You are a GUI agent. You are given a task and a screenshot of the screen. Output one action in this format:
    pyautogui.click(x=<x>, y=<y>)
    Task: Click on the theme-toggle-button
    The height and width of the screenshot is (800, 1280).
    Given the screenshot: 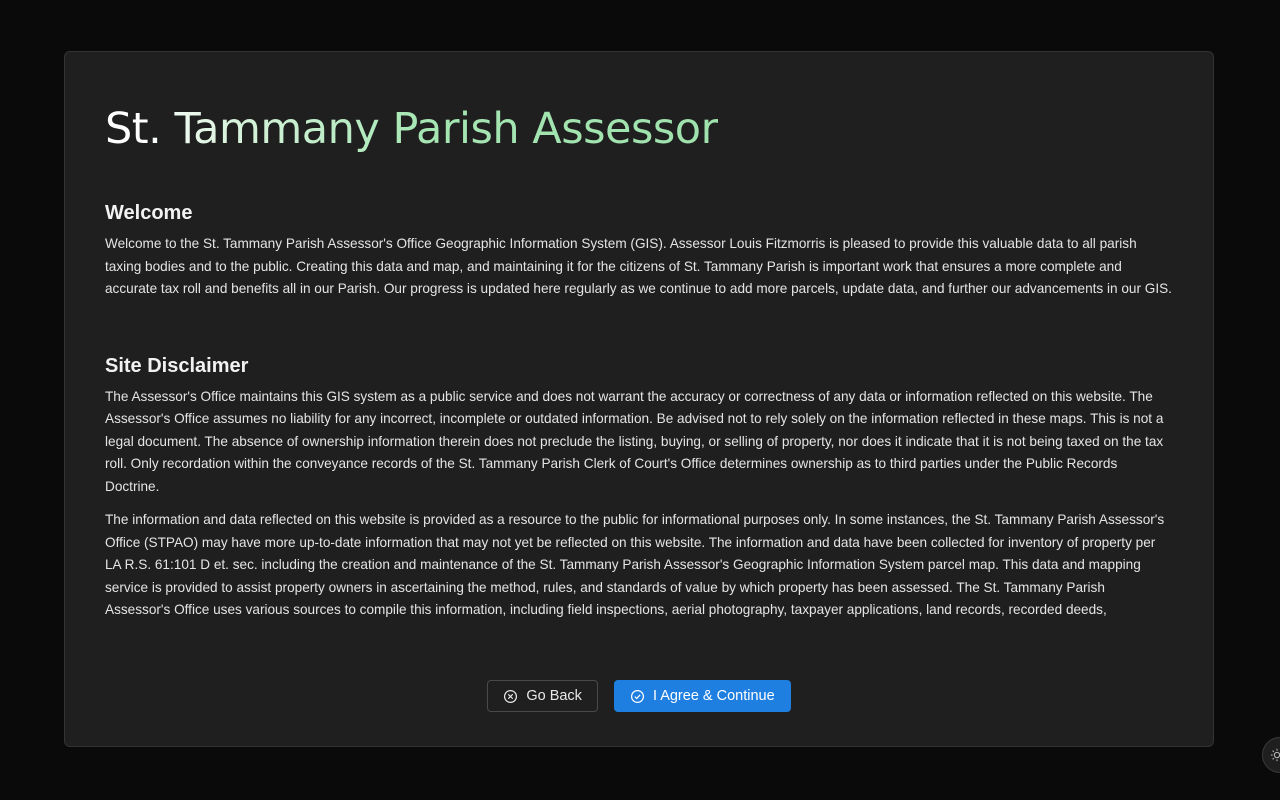 What is the action you would take?
    pyautogui.click(x=1271, y=755)
    